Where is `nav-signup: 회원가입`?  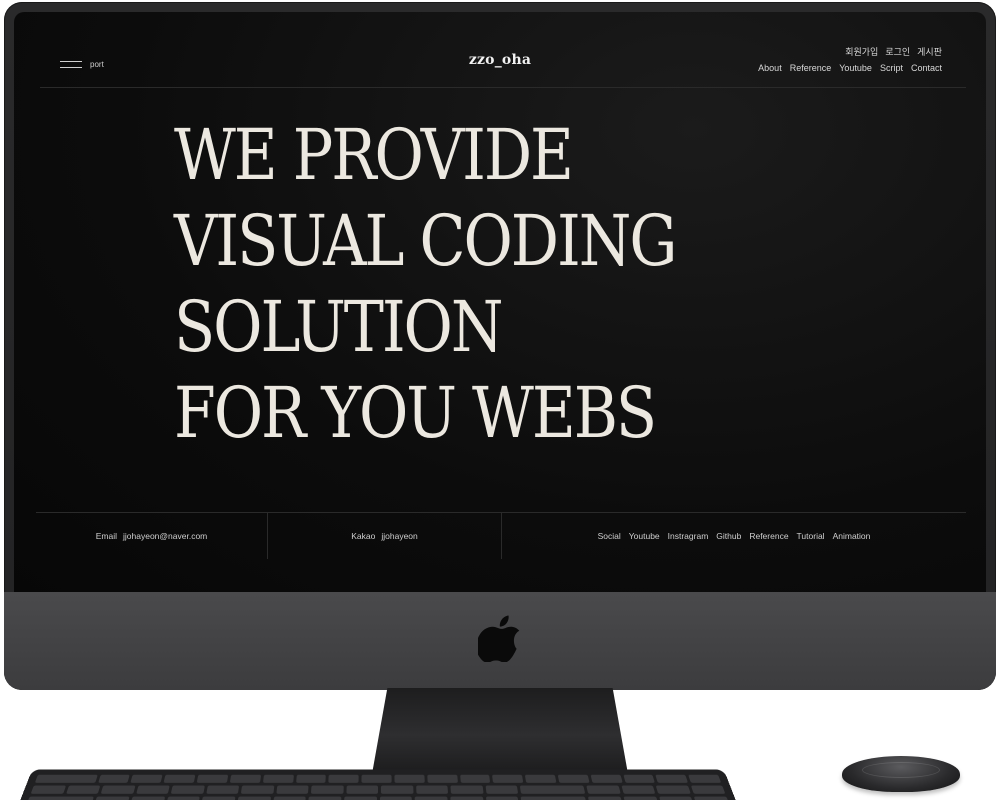 nav-signup: 회원가입 is located at coordinates (861, 51).